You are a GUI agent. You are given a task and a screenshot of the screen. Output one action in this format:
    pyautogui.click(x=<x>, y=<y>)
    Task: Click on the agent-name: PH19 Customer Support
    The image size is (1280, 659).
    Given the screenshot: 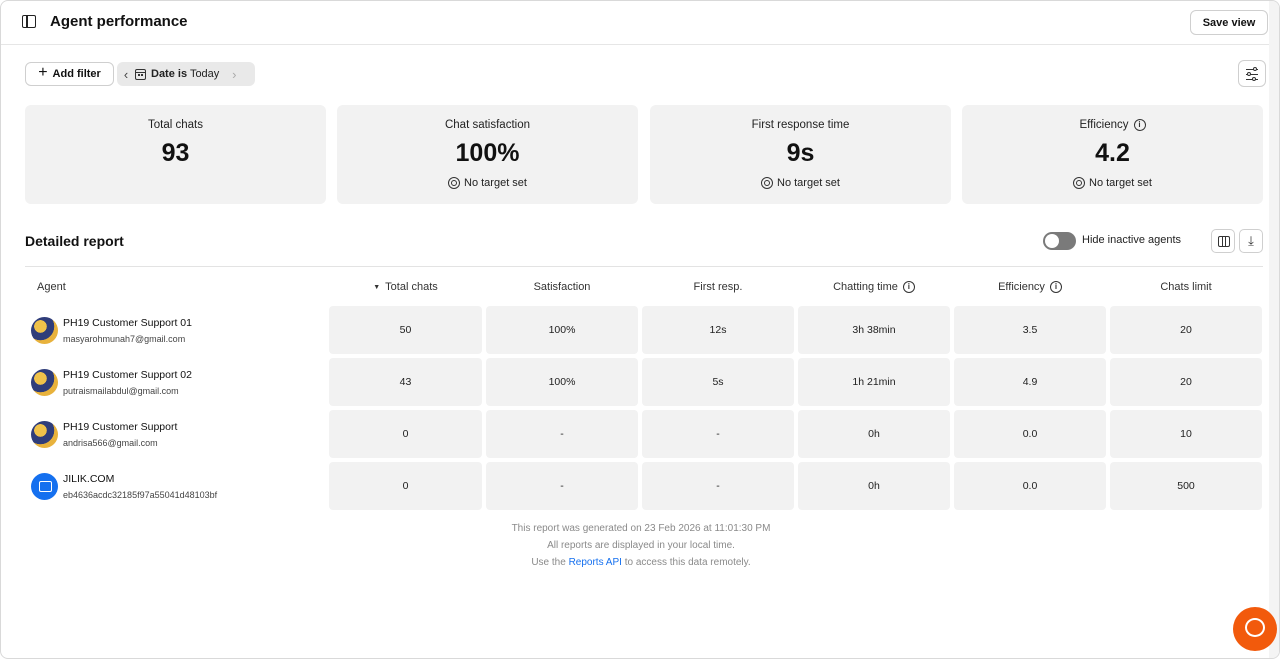 What is the action you would take?
    pyautogui.click(x=120, y=426)
    